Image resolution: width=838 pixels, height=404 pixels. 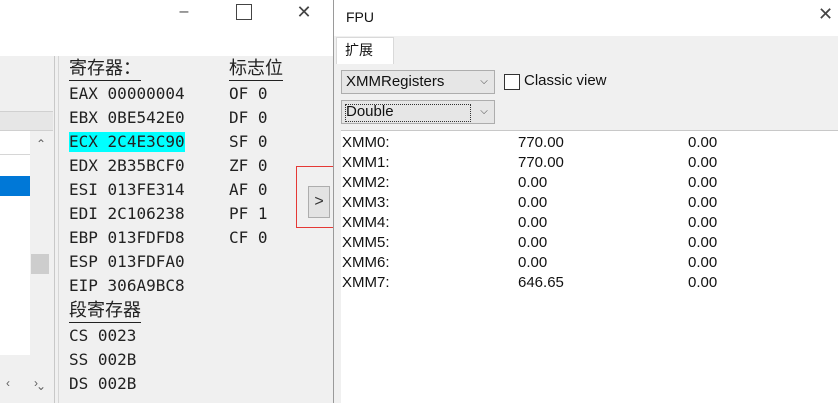 I want to click on tab-bar, so click(x=586, y=50).